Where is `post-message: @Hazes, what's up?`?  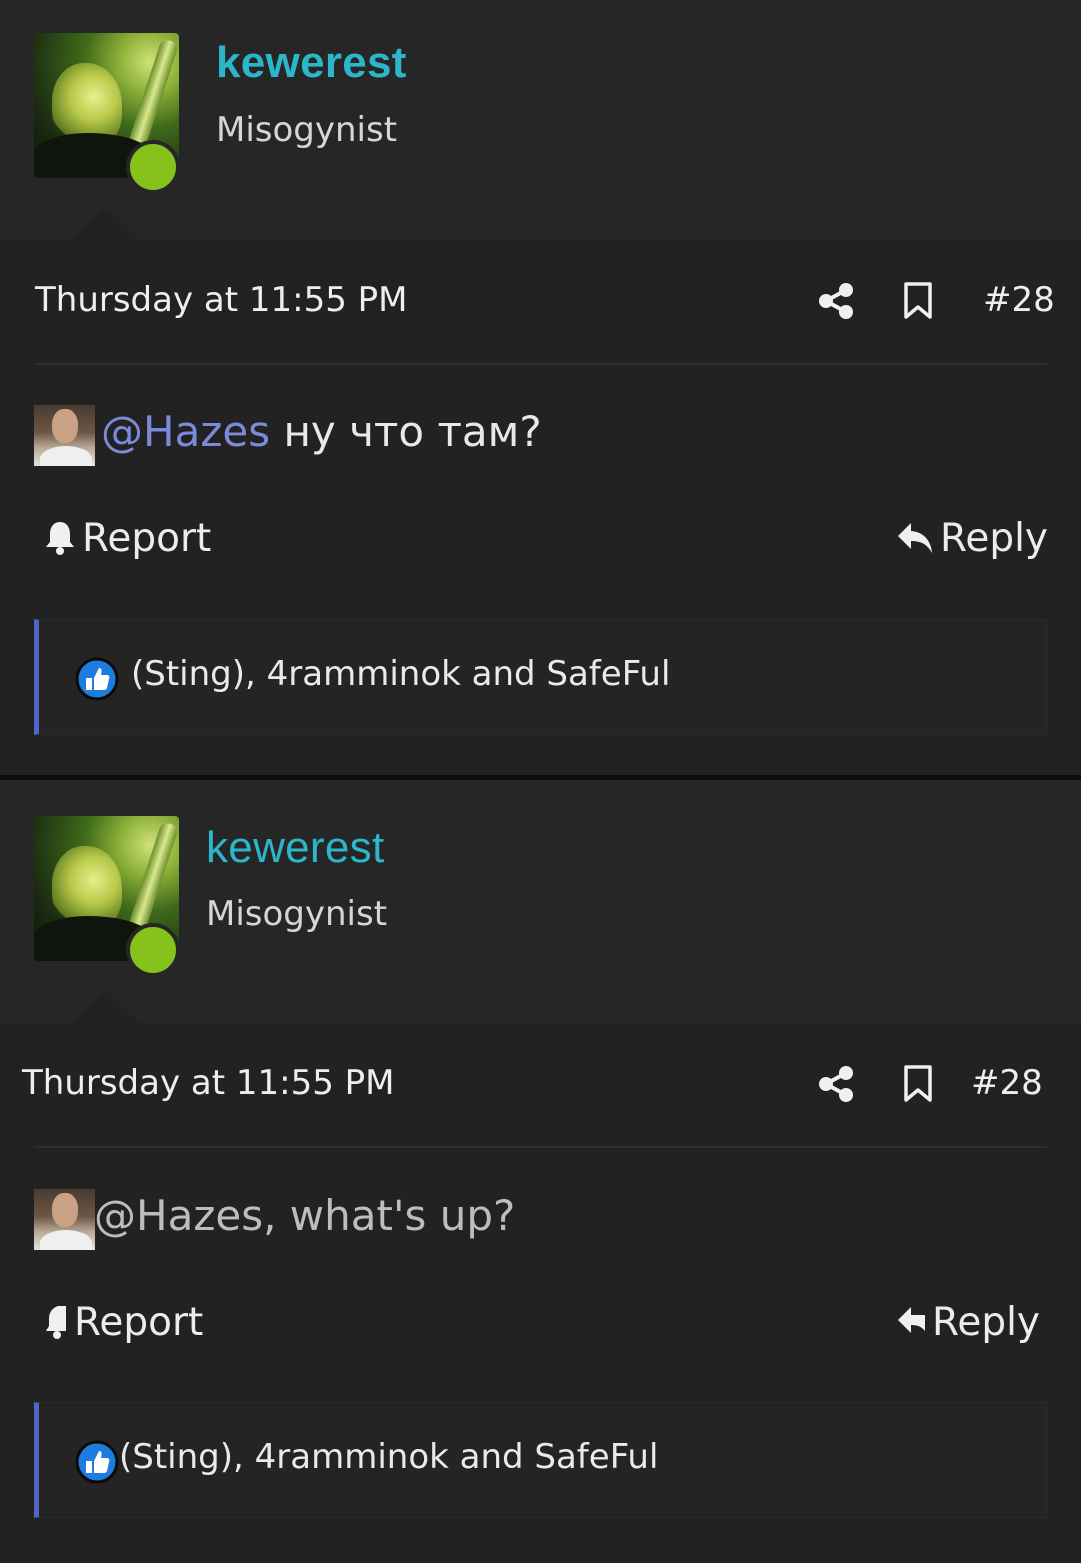
post-message: @Hazes, what's up? is located at coordinates (304, 1215).